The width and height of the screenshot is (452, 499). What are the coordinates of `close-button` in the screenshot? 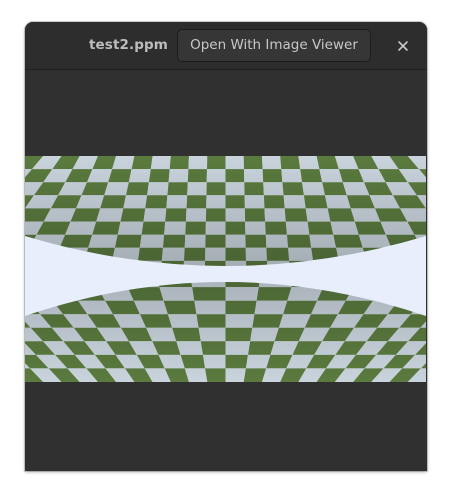 It's located at (403, 46).